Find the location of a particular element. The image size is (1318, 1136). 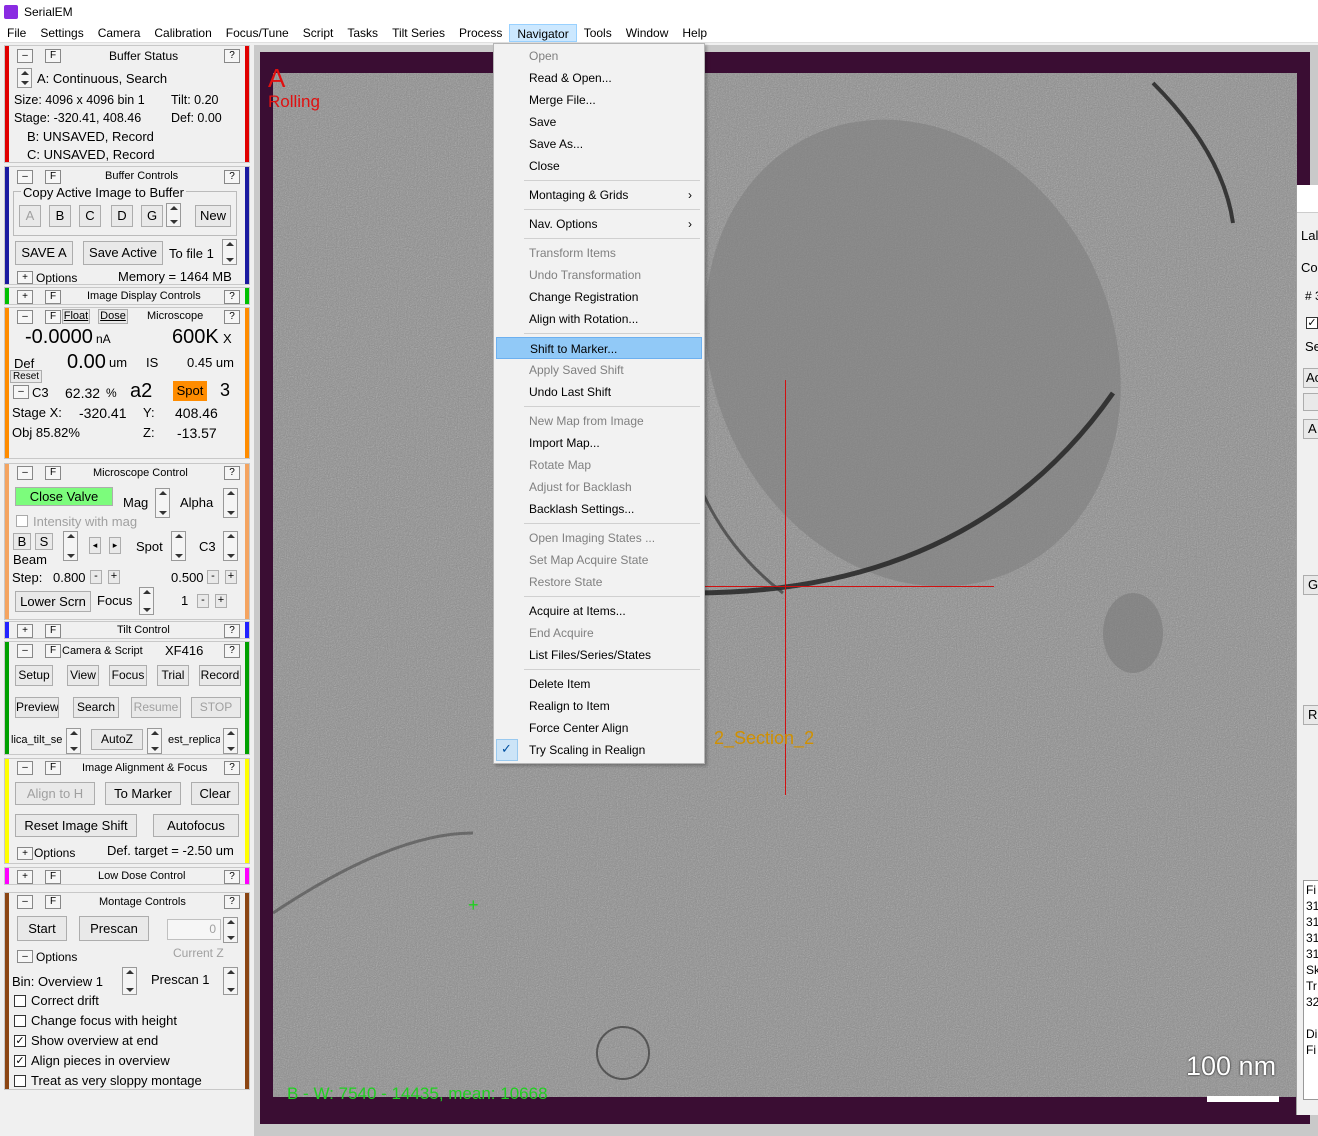

copy-to-c-button: C is located at coordinates (90, 216).